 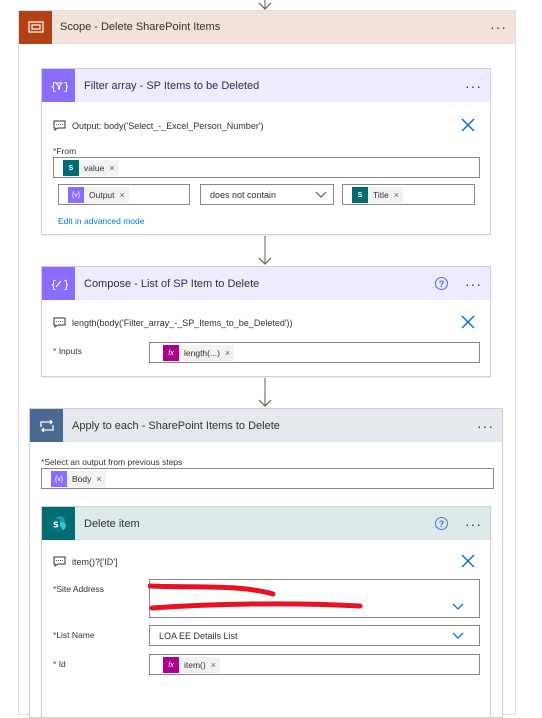 I want to click on select-output-token: {v} Body ×, so click(x=78, y=479).